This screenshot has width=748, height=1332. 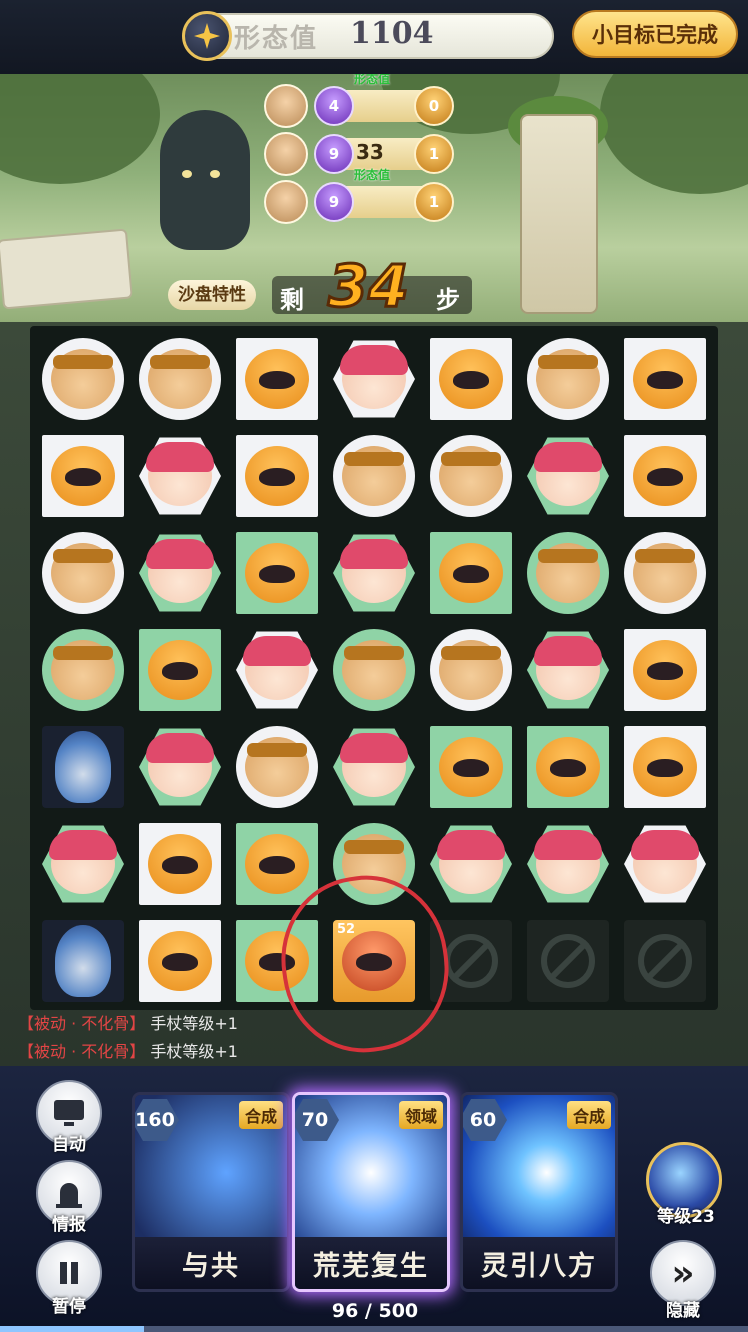 I want to click on pause-icon, so click(x=69, y=1273).